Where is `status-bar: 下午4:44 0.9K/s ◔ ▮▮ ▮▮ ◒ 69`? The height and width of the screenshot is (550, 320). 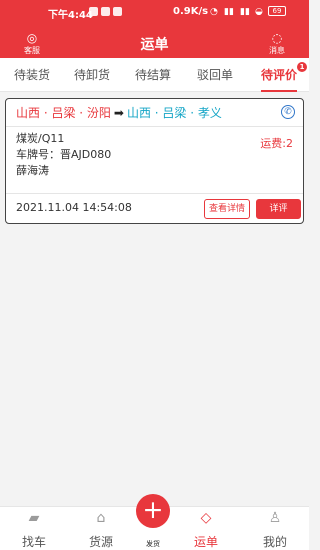
status-bar: 下午4:44 0.9K/s ◔ ▮▮ ▮▮ ◒ 69 is located at coordinates (154, 12).